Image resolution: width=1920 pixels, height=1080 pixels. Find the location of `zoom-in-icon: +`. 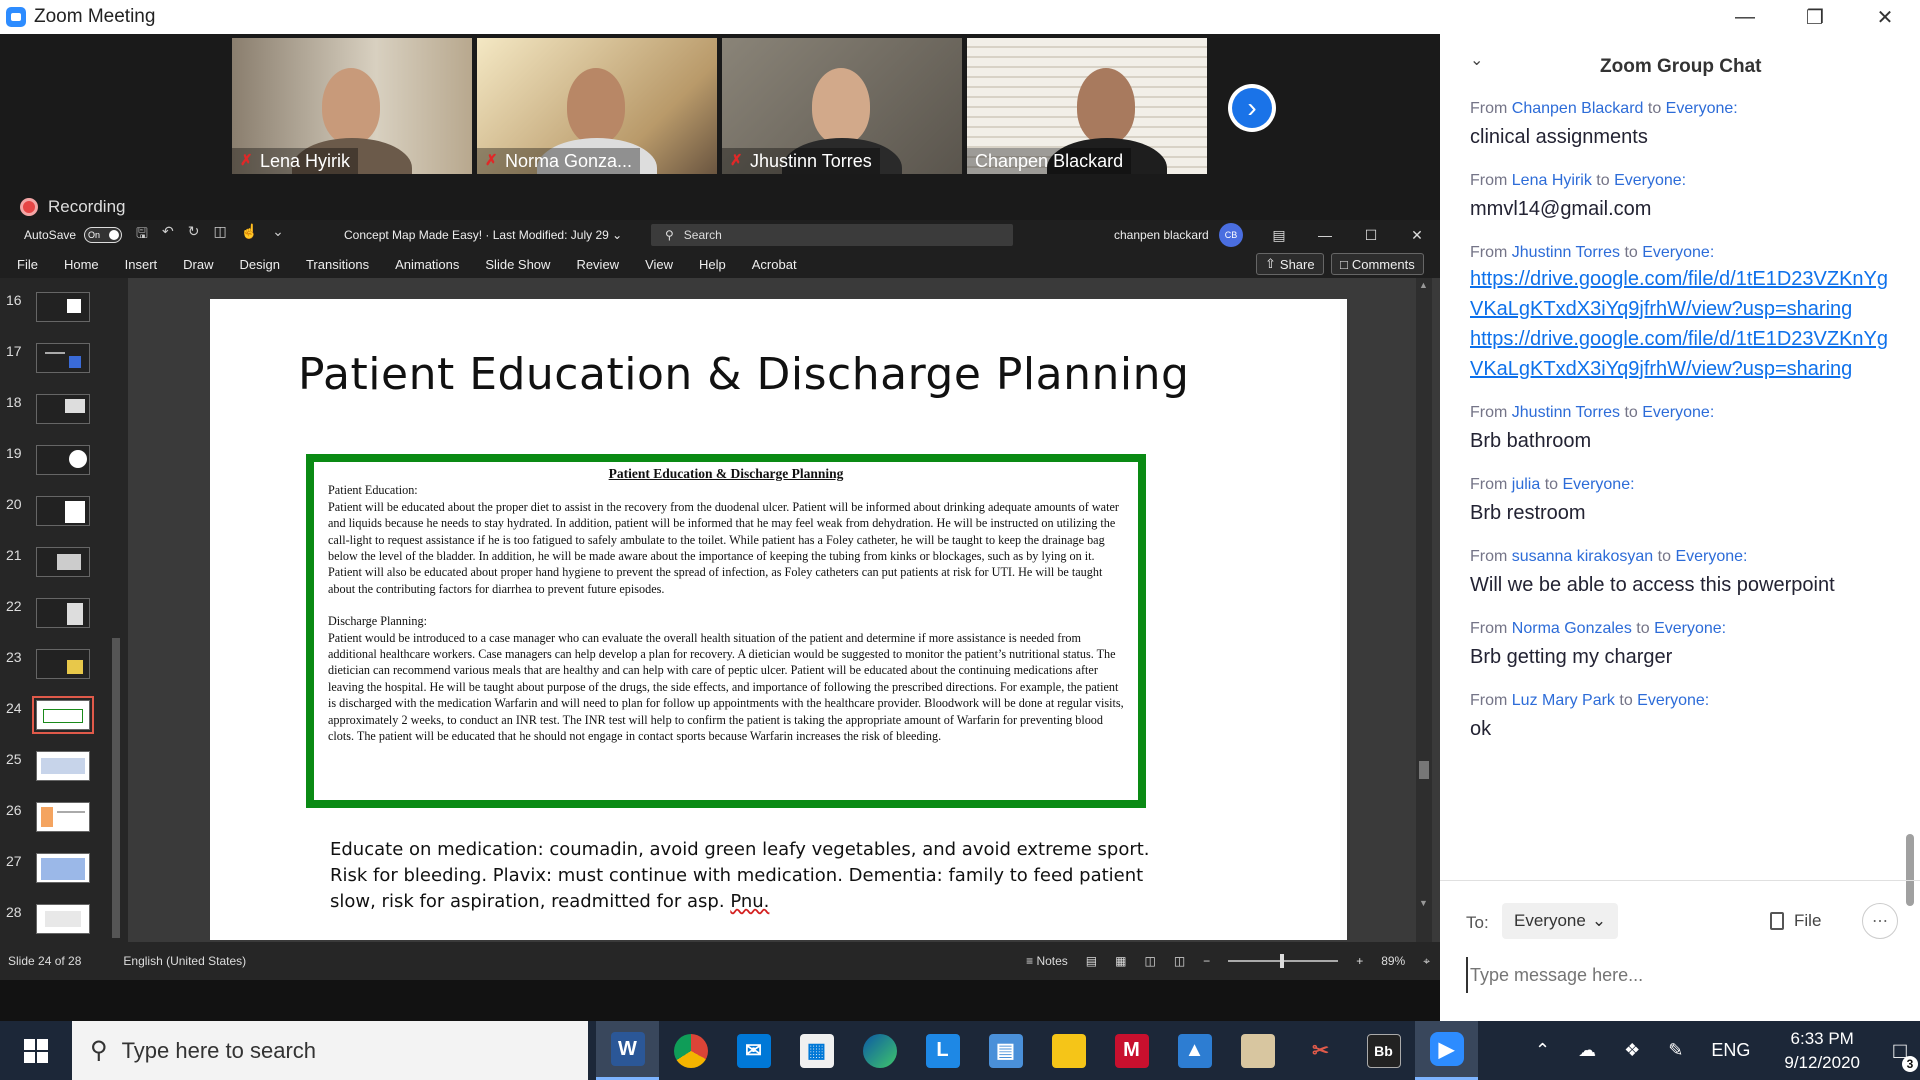

zoom-in-icon: + is located at coordinates (1359, 961).